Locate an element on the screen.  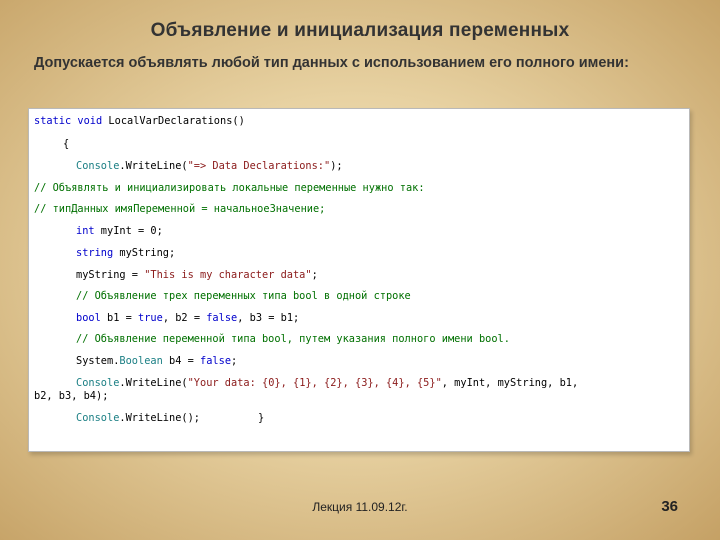
code-keyword: void is located at coordinates (90, 121).